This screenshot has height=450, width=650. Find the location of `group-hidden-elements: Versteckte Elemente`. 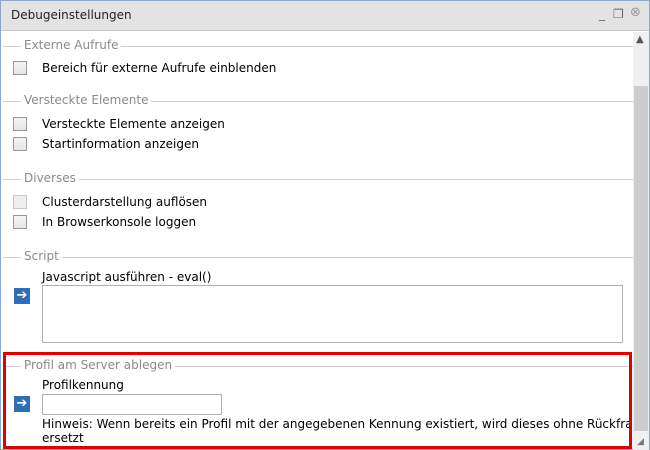

group-hidden-elements: Versteckte Elemente is located at coordinates (318, 100).